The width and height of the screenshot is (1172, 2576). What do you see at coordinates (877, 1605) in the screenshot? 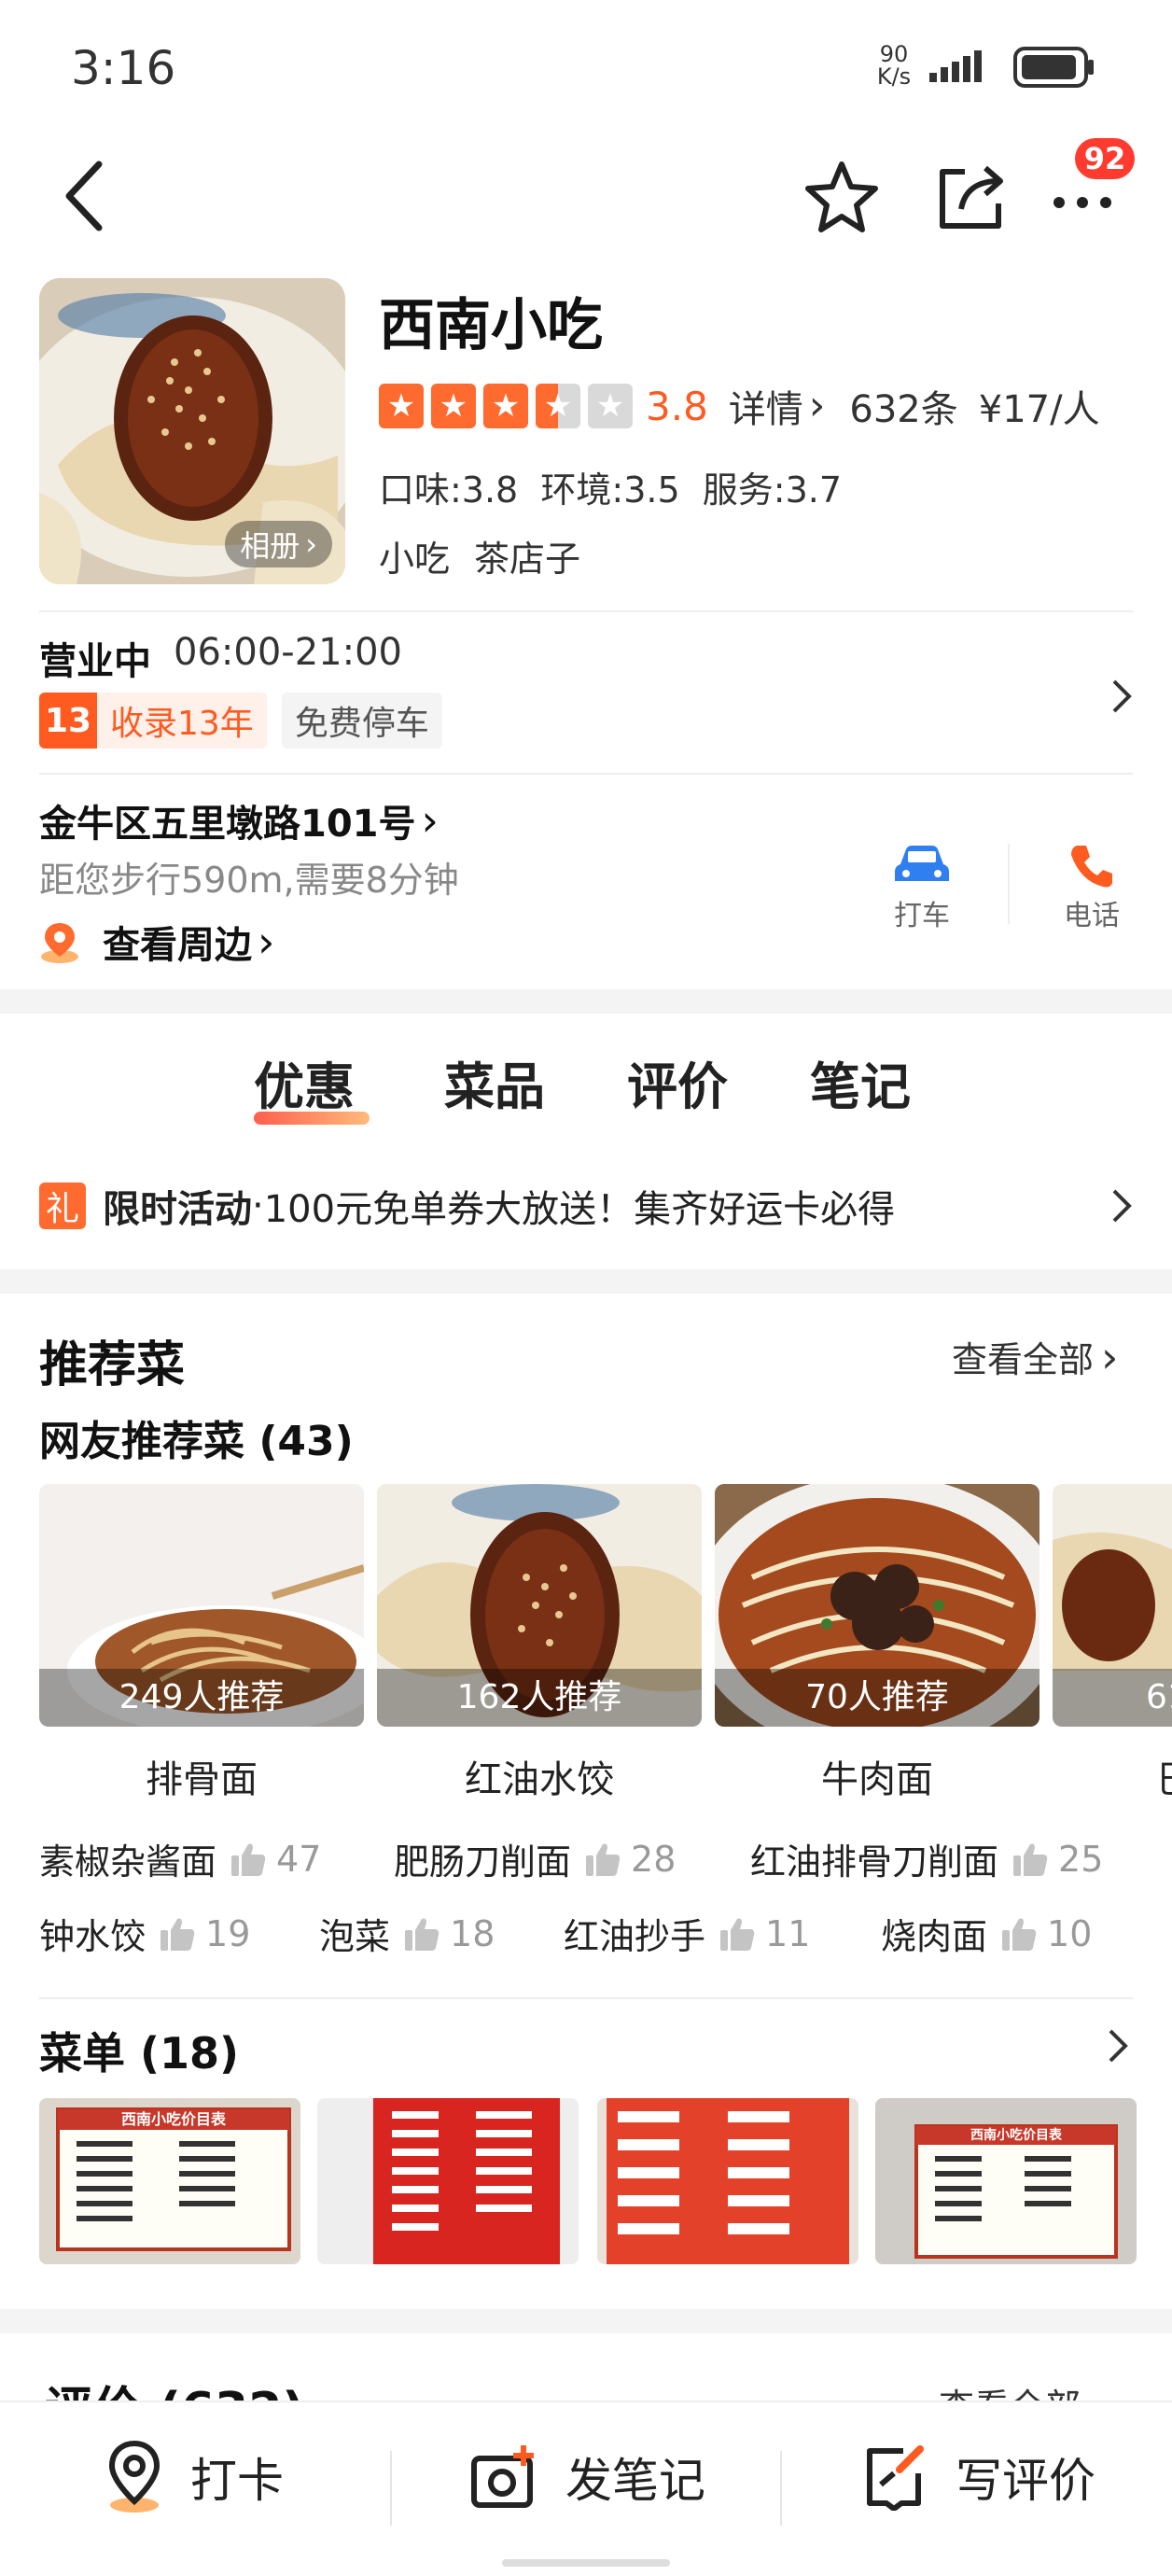
I see `dish-card: 70人推荐` at bounding box center [877, 1605].